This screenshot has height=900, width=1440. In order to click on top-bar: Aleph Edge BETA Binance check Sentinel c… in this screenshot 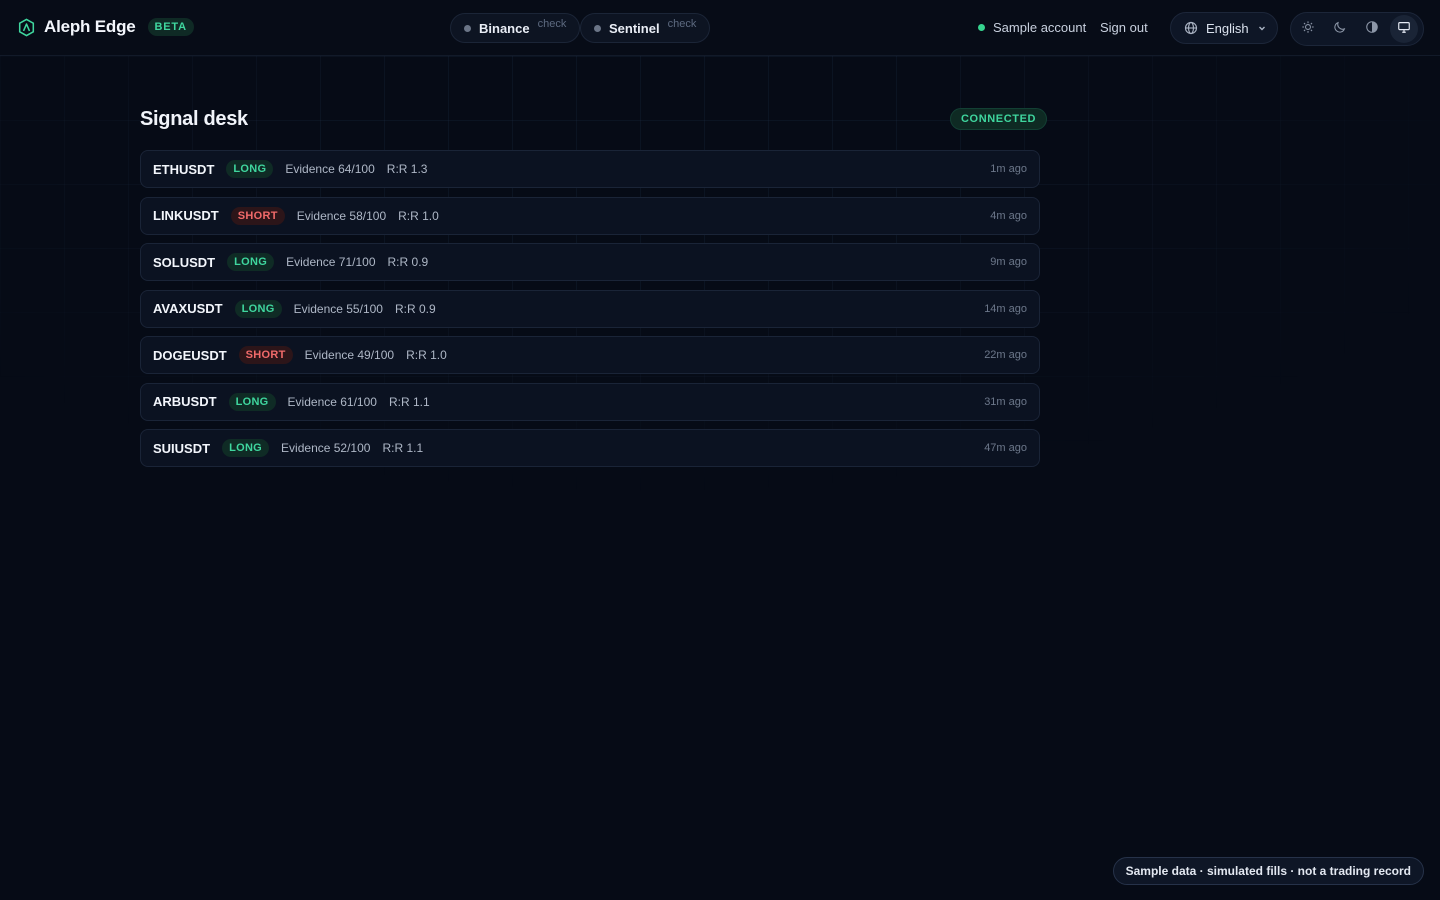, I will do `click(720, 28)`.